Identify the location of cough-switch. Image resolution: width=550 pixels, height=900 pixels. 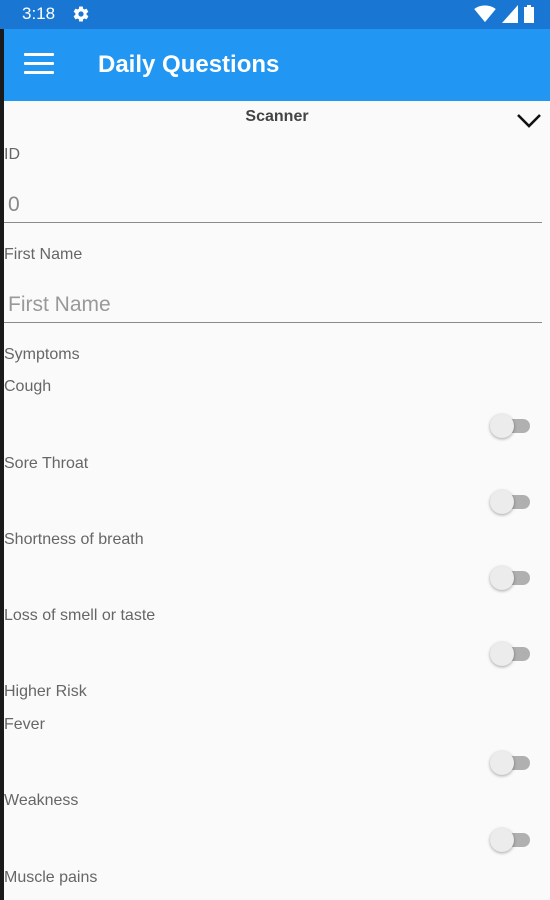
(511, 426).